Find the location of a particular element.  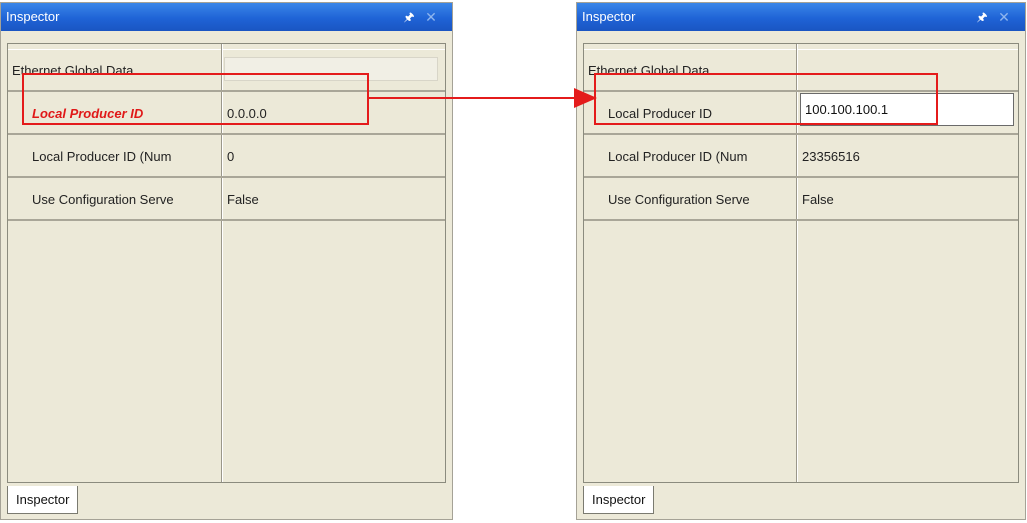

arrow-head is located at coordinates (585, 98).